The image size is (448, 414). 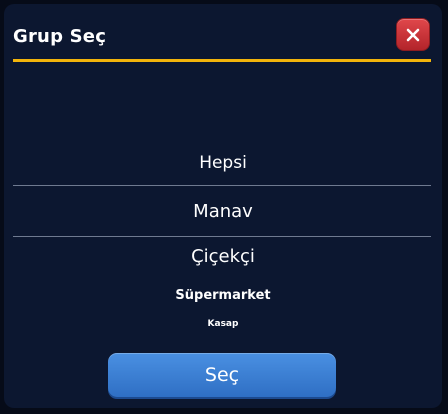 What do you see at coordinates (222, 185) in the screenshot?
I see `selection-divider-top` at bounding box center [222, 185].